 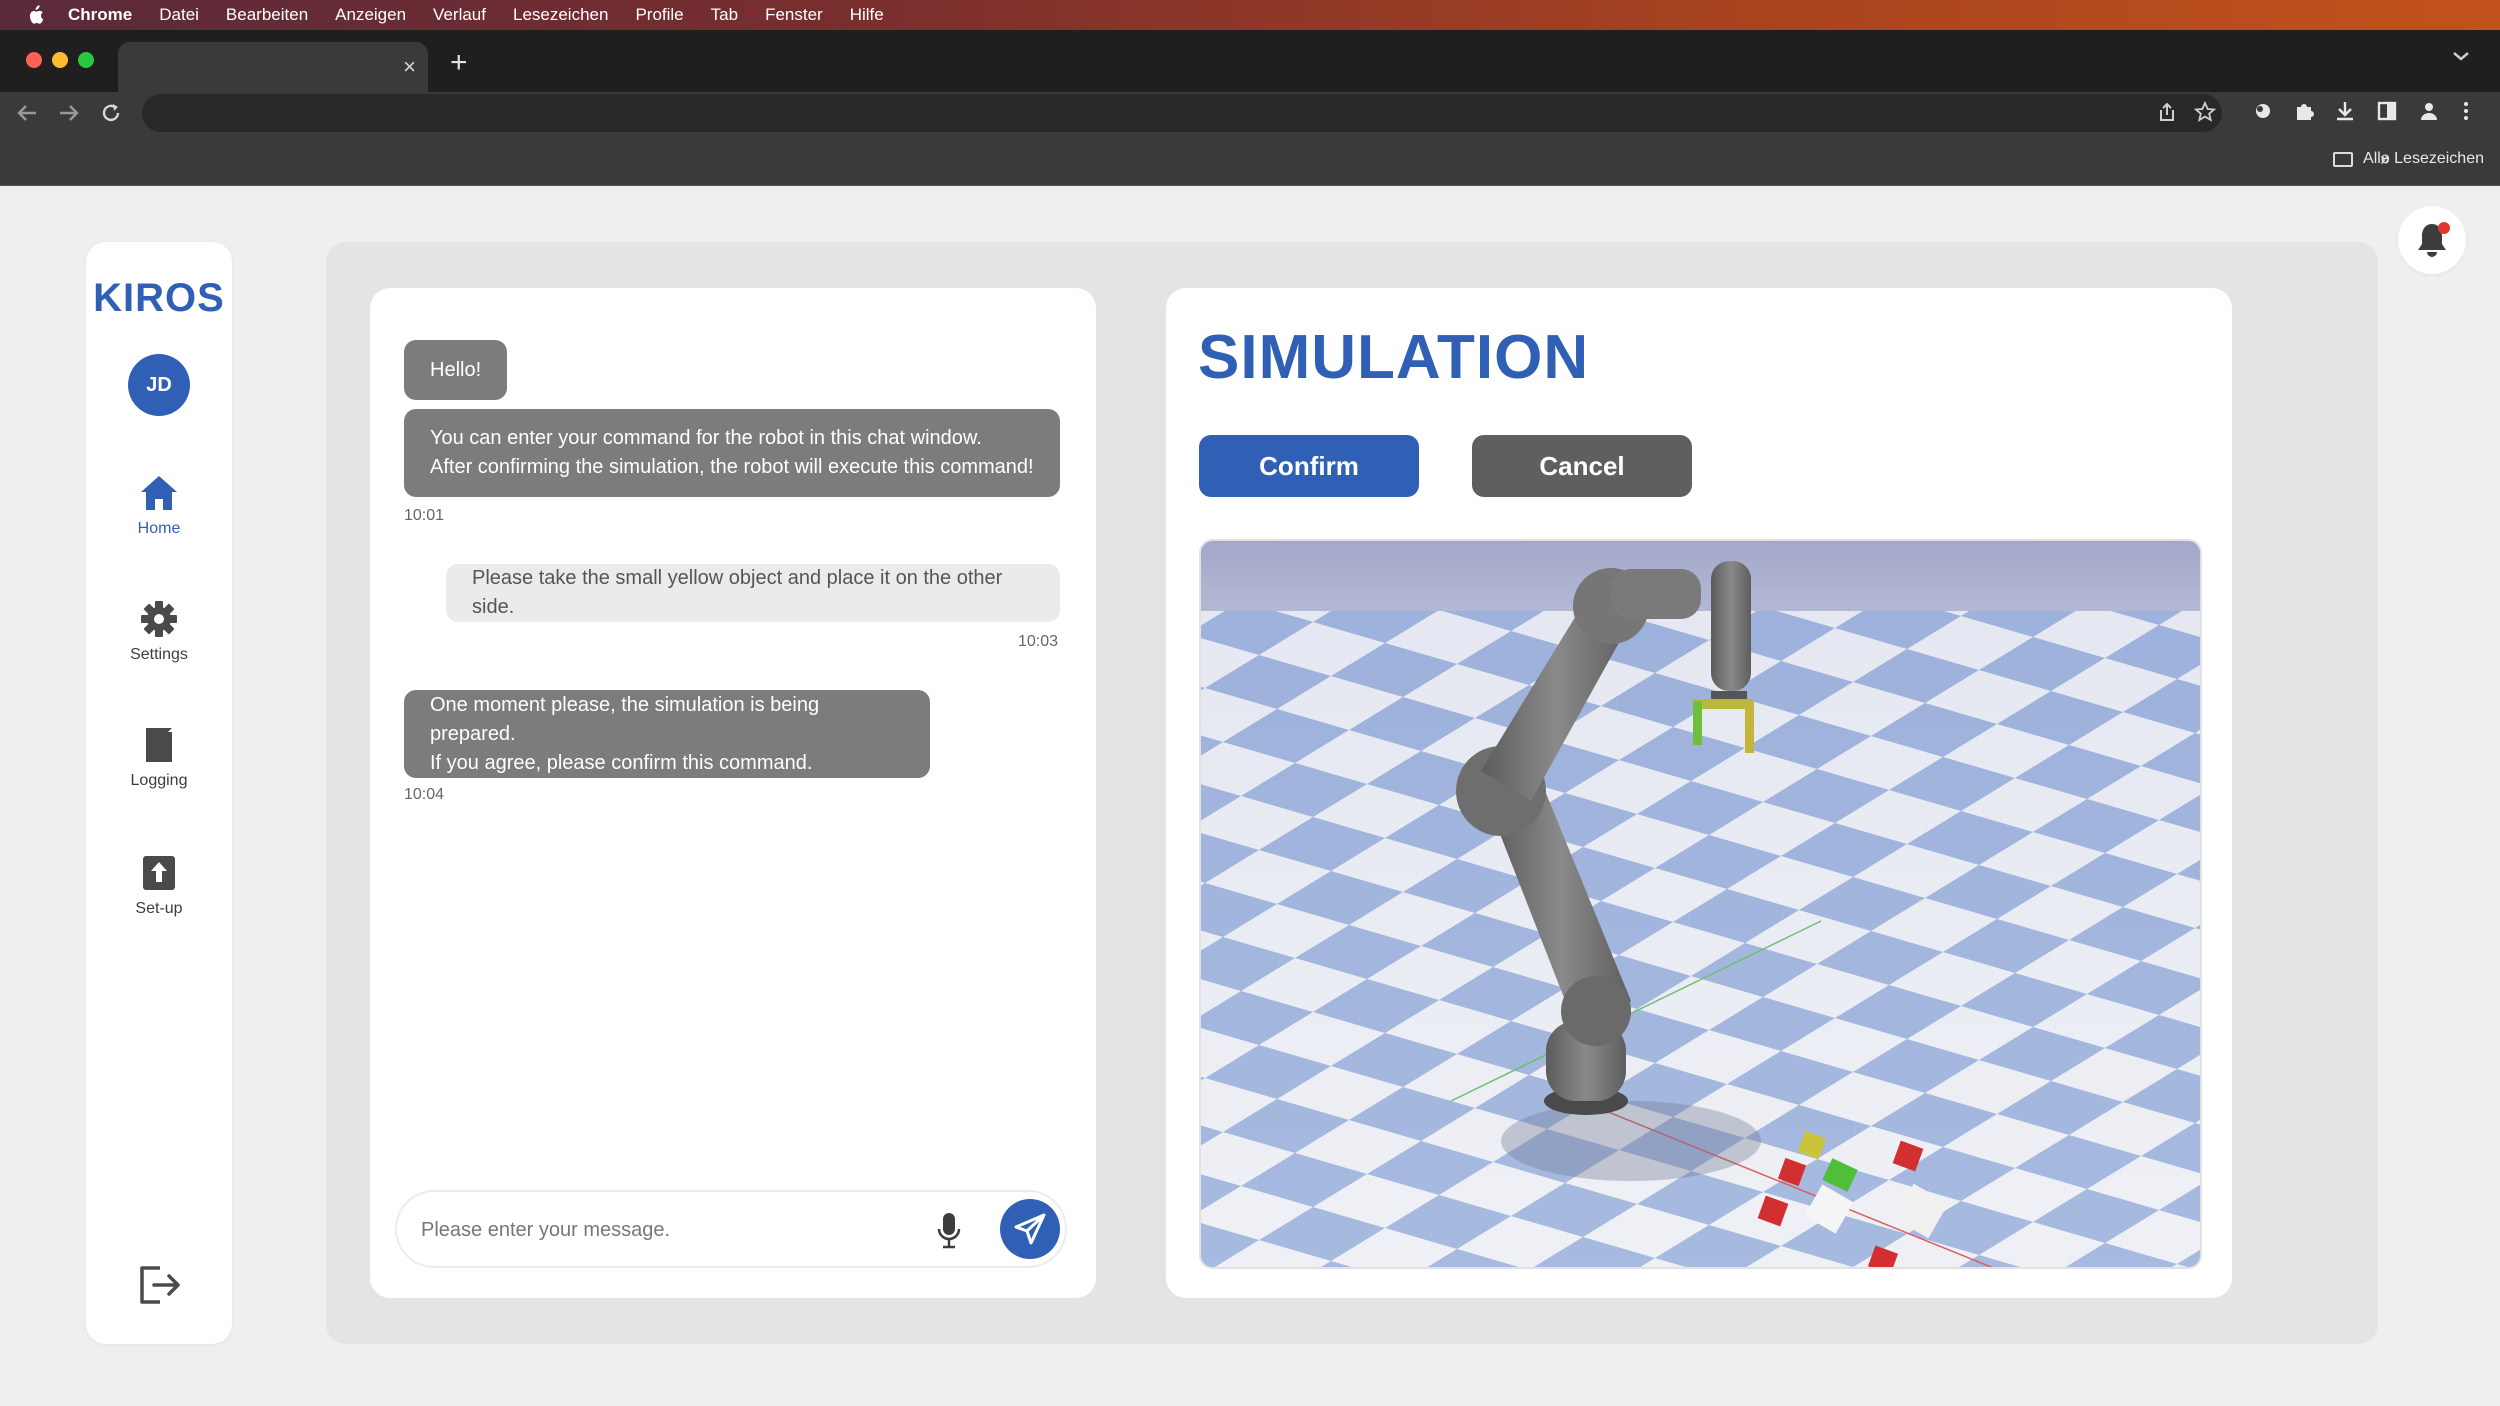 I want to click on profile-icon, so click(x=2429, y=111).